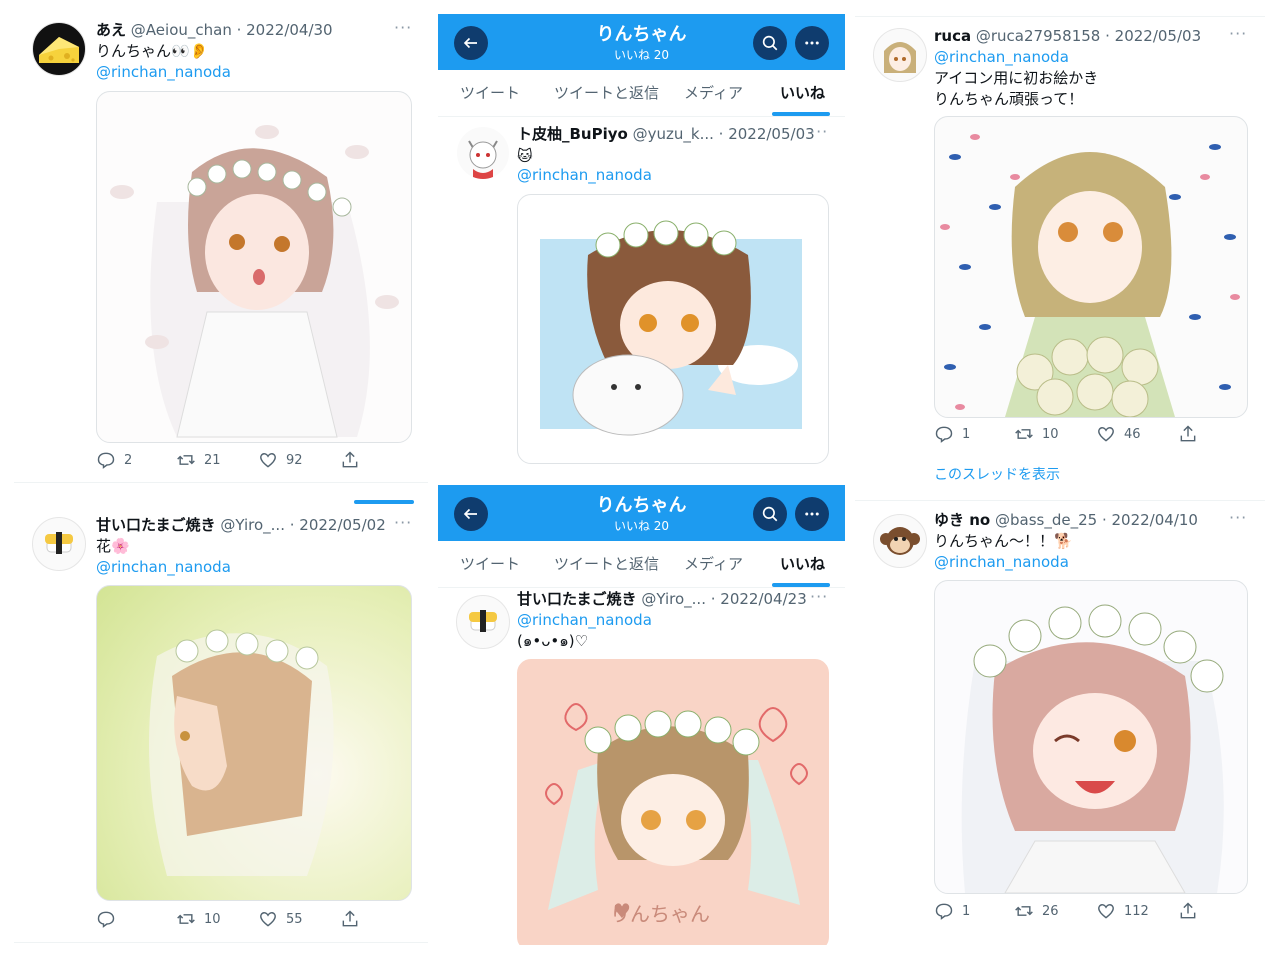 Image resolution: width=1280 pixels, height=960 pixels. Describe the element at coordinates (952, 36) in the screenshot. I see `author-name: ruca` at that location.